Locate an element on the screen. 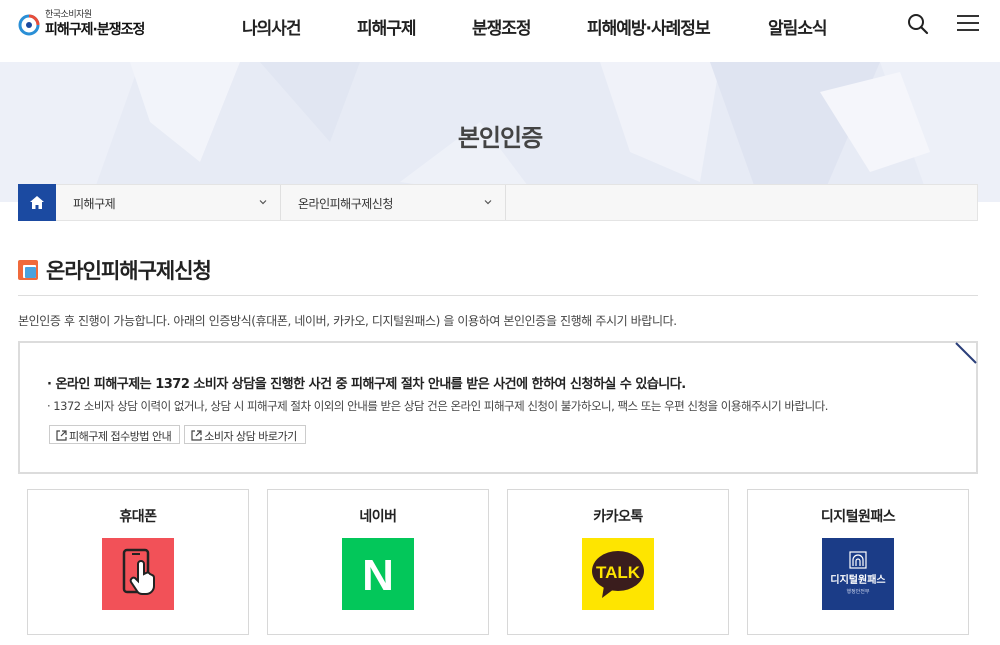  svg-text: TALK is located at coordinates (618, 572).